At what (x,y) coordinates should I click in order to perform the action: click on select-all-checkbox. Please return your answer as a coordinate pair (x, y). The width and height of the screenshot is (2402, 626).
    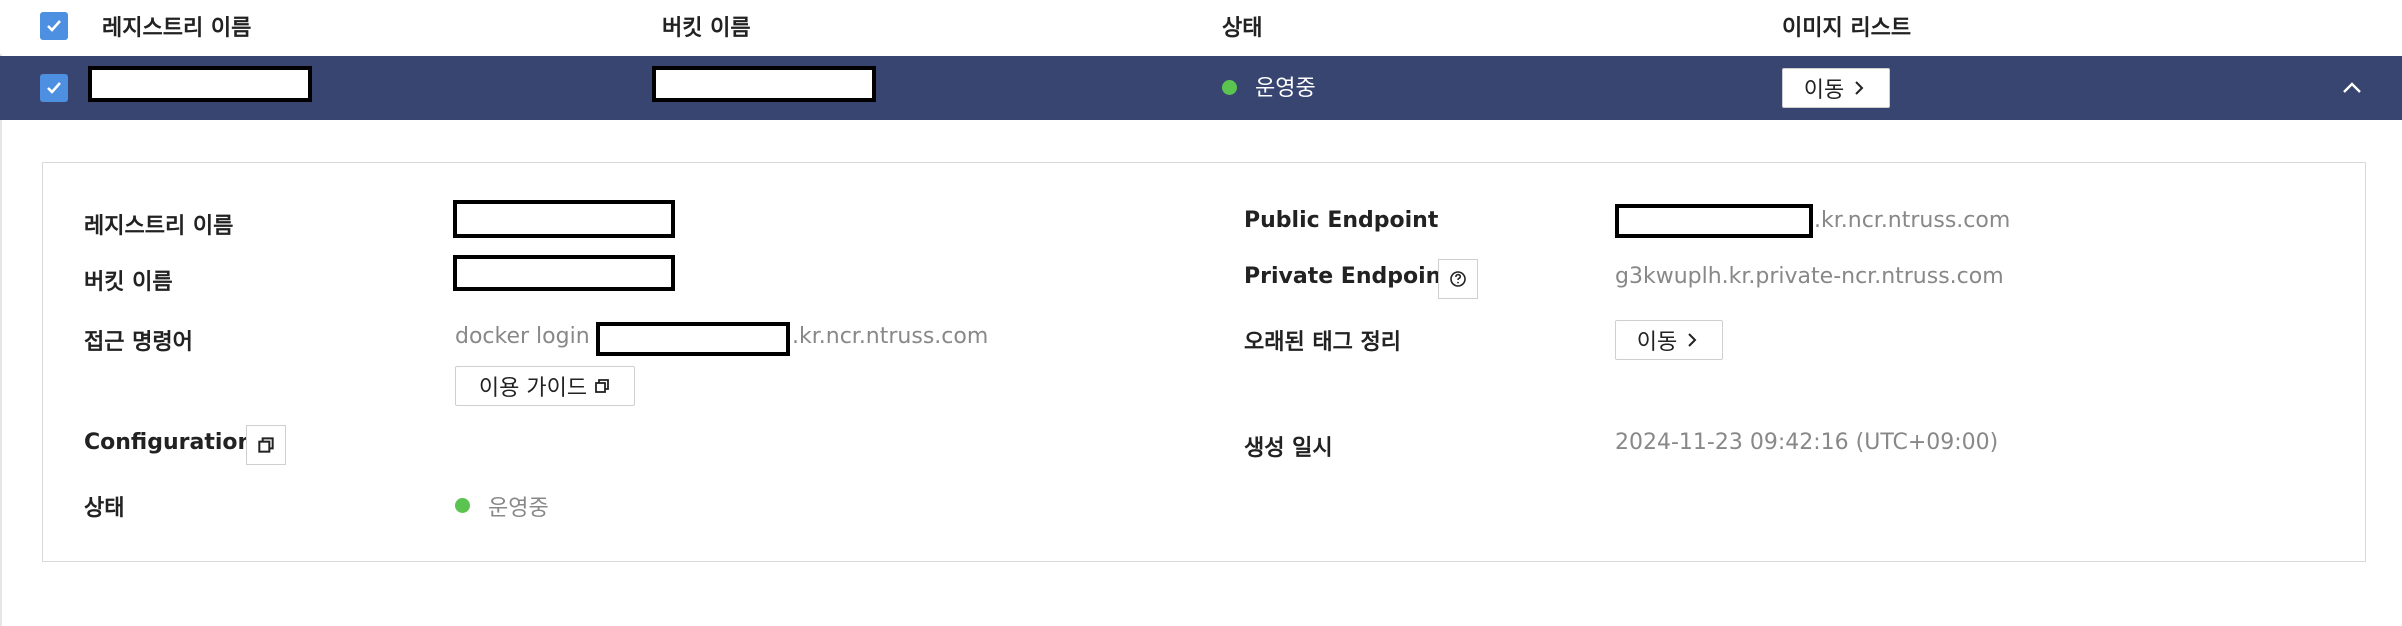
    Looking at the image, I should click on (54, 26).